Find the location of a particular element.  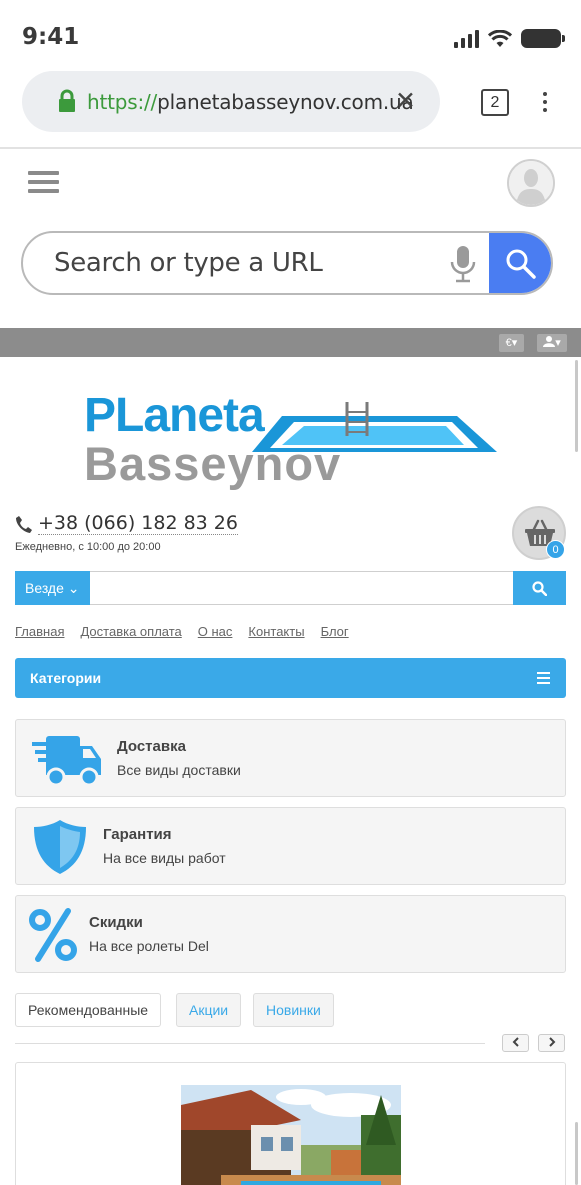

url-host: planetabasseynov.com.ua is located at coordinates (285, 102).